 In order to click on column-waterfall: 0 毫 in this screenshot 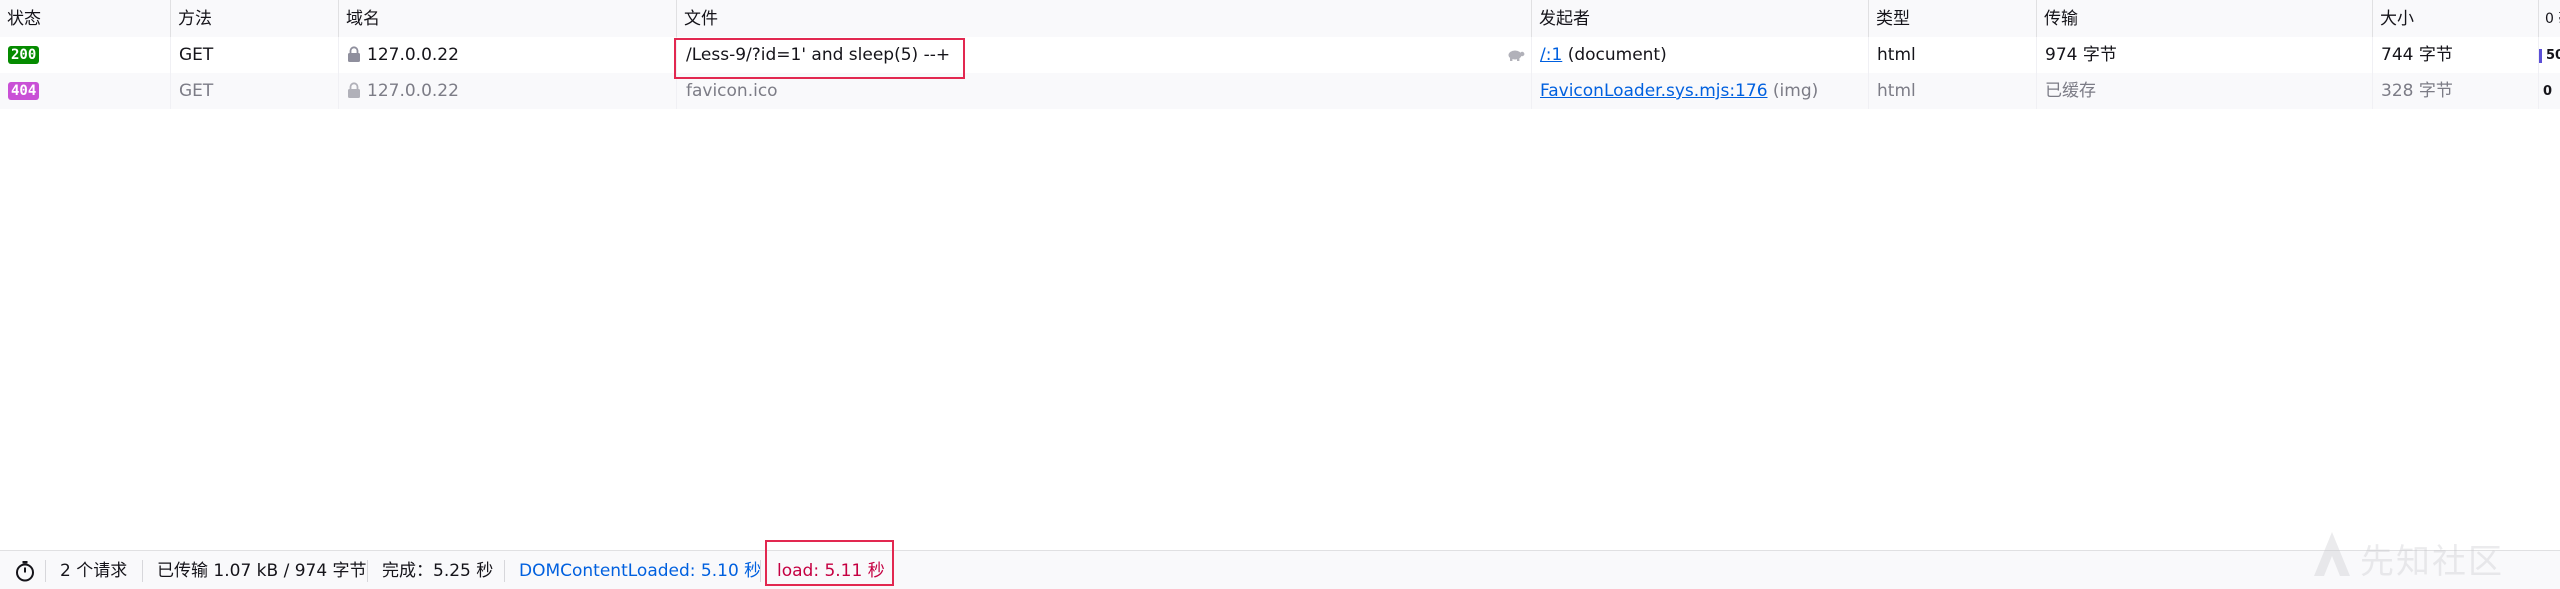, I will do `click(2549, 18)`.